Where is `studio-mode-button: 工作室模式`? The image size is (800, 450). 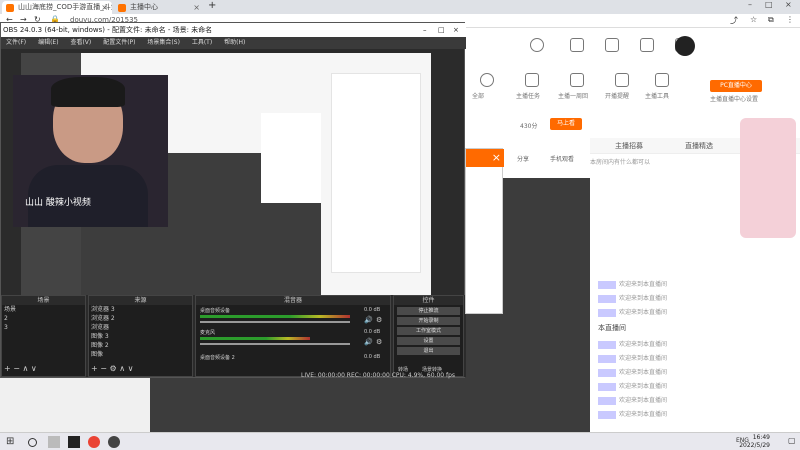 studio-mode-button: 工作室模式 is located at coordinates (428, 331).